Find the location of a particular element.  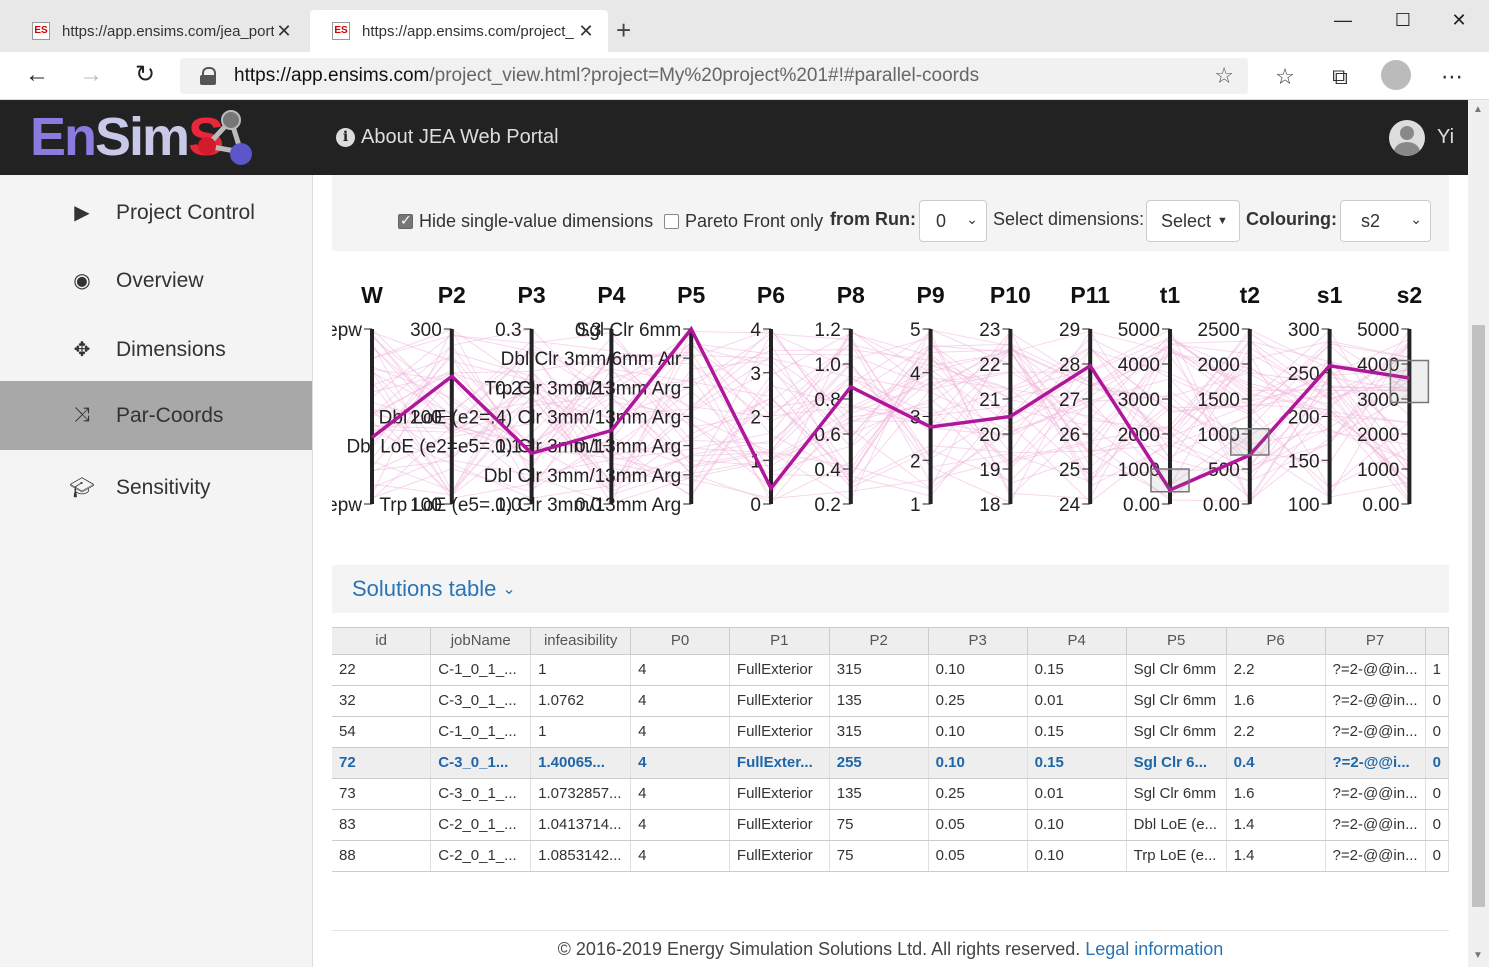

new-tab-icon: + is located at coordinates (623, 30).